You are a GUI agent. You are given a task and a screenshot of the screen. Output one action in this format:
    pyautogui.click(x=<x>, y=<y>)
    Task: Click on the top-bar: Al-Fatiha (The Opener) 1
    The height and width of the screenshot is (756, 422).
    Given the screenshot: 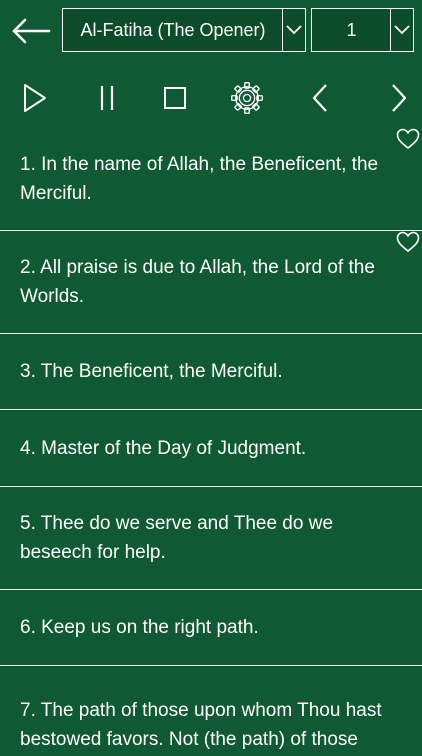 What is the action you would take?
    pyautogui.click(x=211, y=31)
    